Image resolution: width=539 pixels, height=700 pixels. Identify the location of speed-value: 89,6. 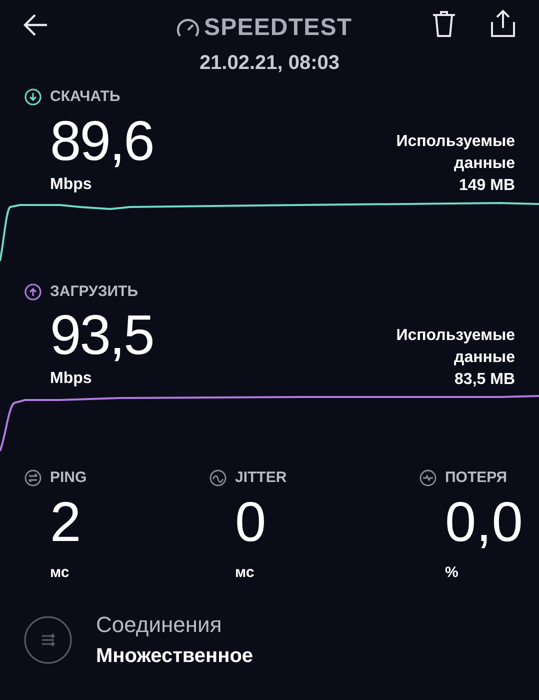
(102, 140).